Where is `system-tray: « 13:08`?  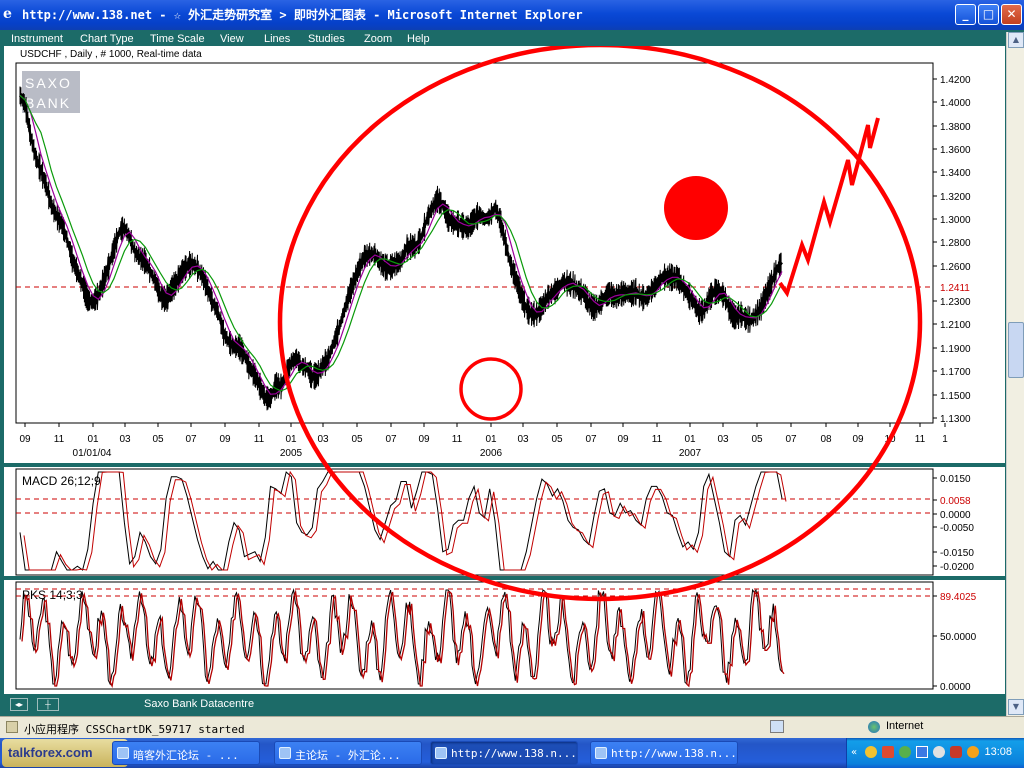
system-tray: « 13:08 is located at coordinates (935, 753).